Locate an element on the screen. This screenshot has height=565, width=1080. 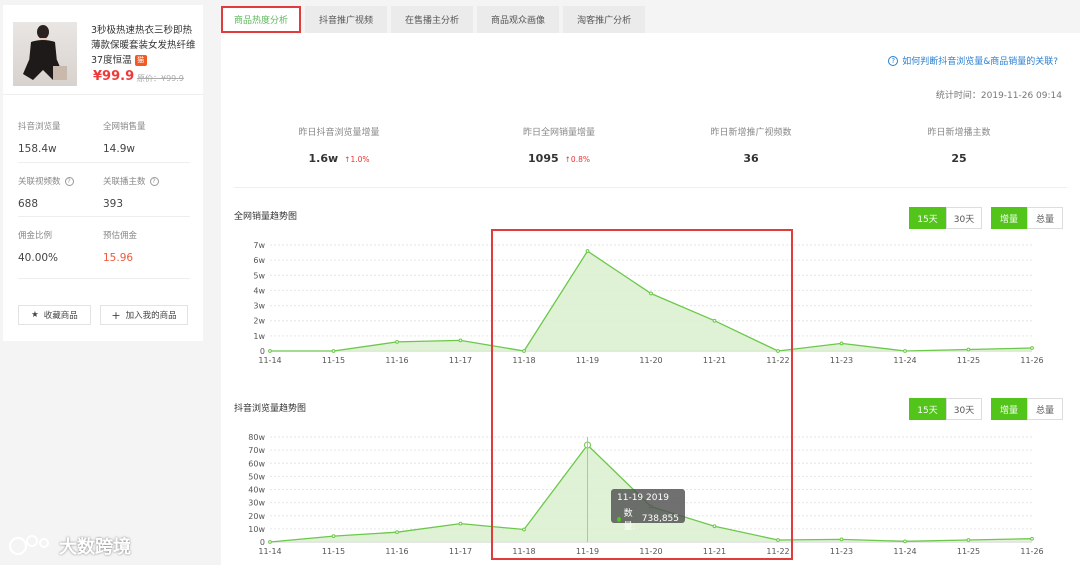
y-tick-label: 20w is located at coordinates (256, 516).